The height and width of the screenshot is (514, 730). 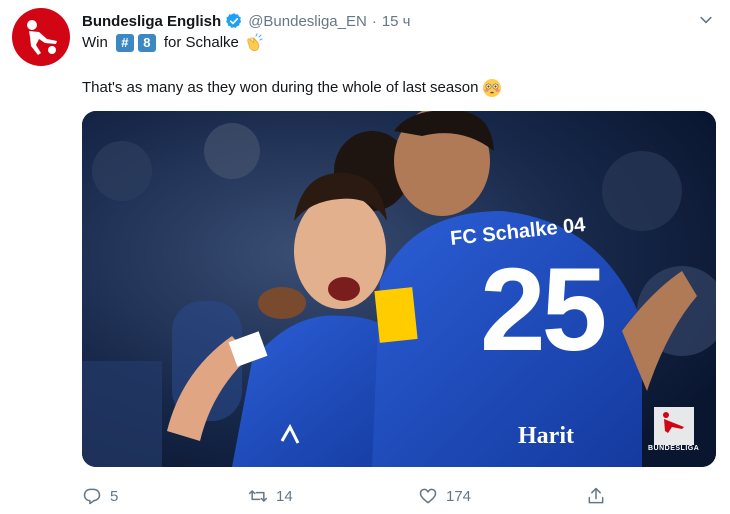 I want to click on reply-button: 5, so click(x=100, y=496).